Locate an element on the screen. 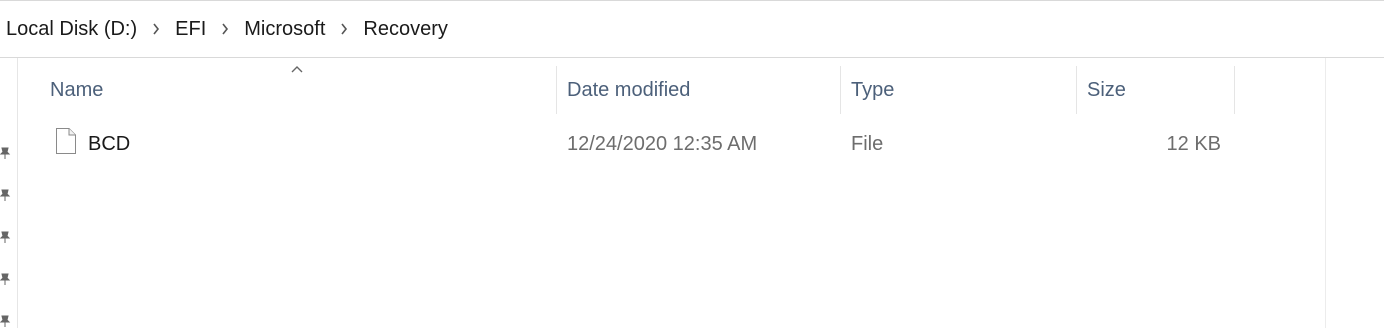  column-divider is located at coordinates (1234, 90).